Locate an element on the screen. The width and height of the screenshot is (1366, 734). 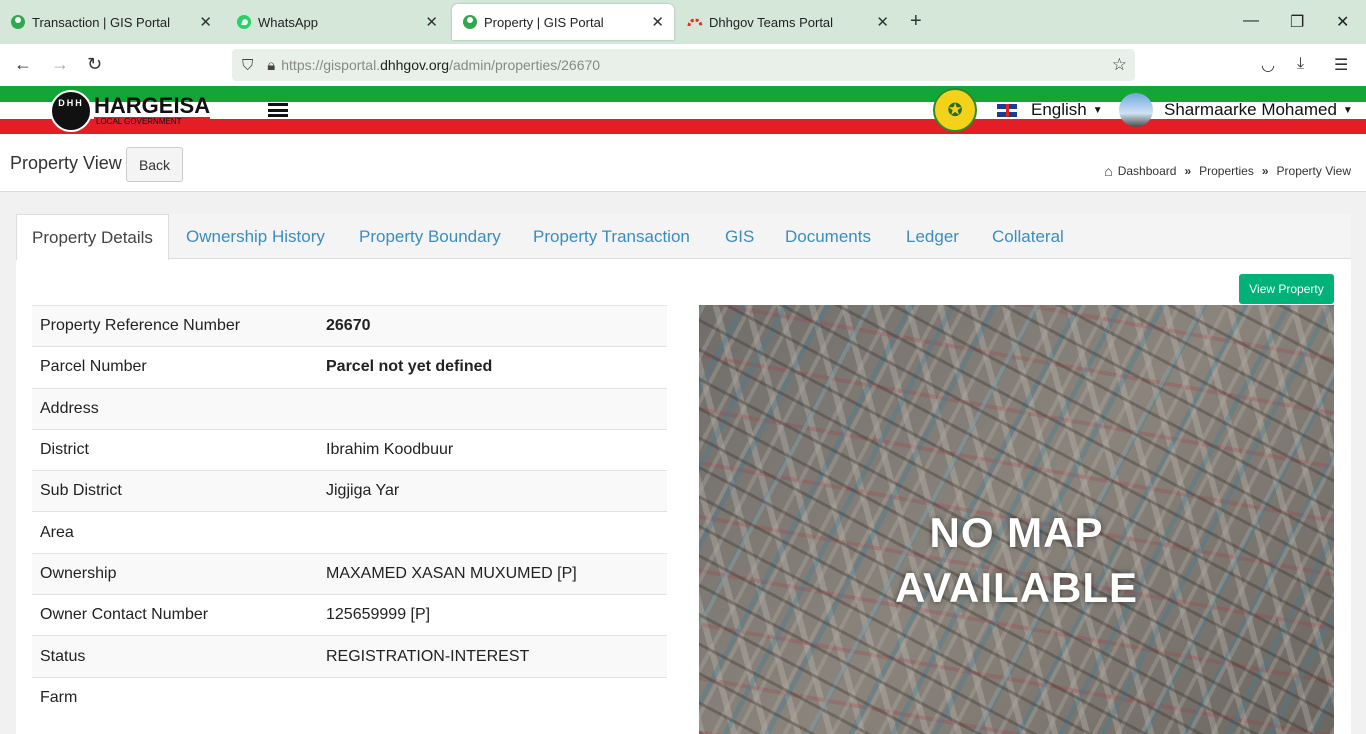
no-map-line-1: NO MAP is located at coordinates (1016, 532).